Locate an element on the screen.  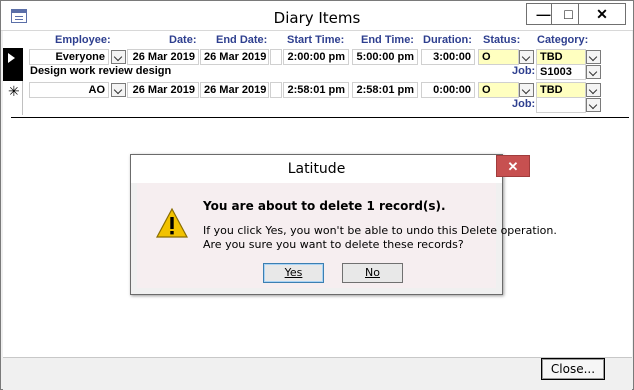
warning-icon is located at coordinates (172, 222).